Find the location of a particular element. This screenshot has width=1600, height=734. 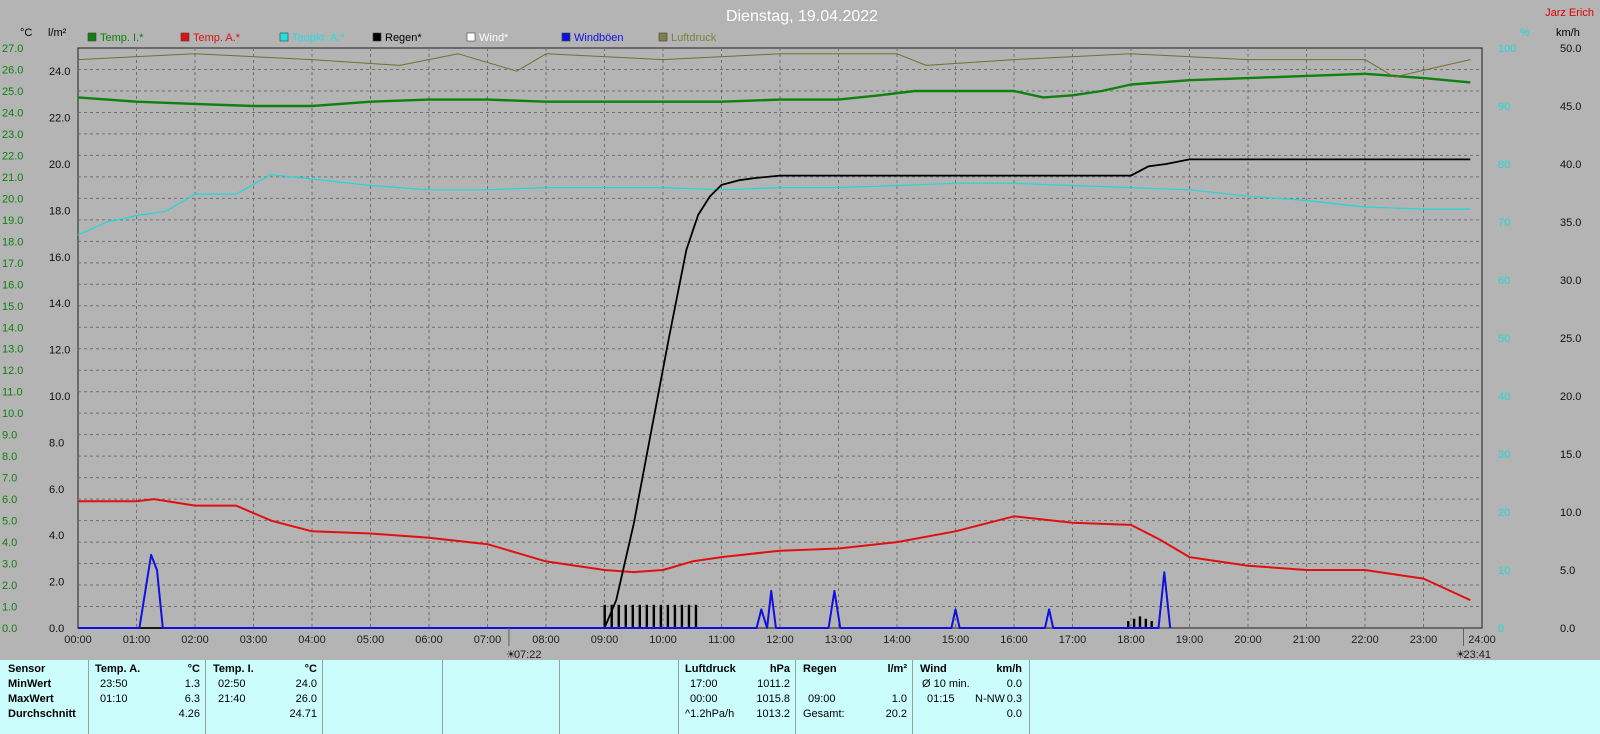

humidity-axis: 1009080706050403020100 is located at coordinates (1507, 339).